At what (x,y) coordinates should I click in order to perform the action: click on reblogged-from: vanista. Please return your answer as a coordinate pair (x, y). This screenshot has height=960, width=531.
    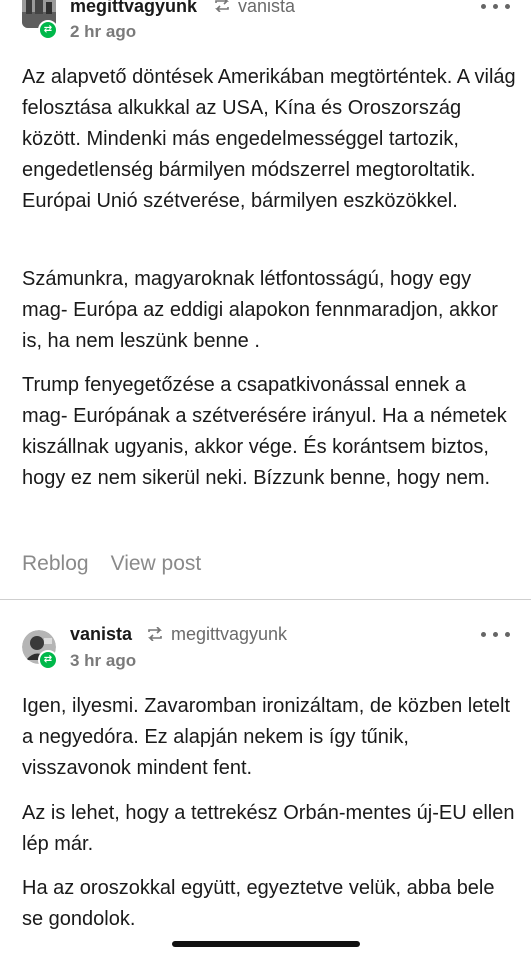
    Looking at the image, I should click on (266, 8).